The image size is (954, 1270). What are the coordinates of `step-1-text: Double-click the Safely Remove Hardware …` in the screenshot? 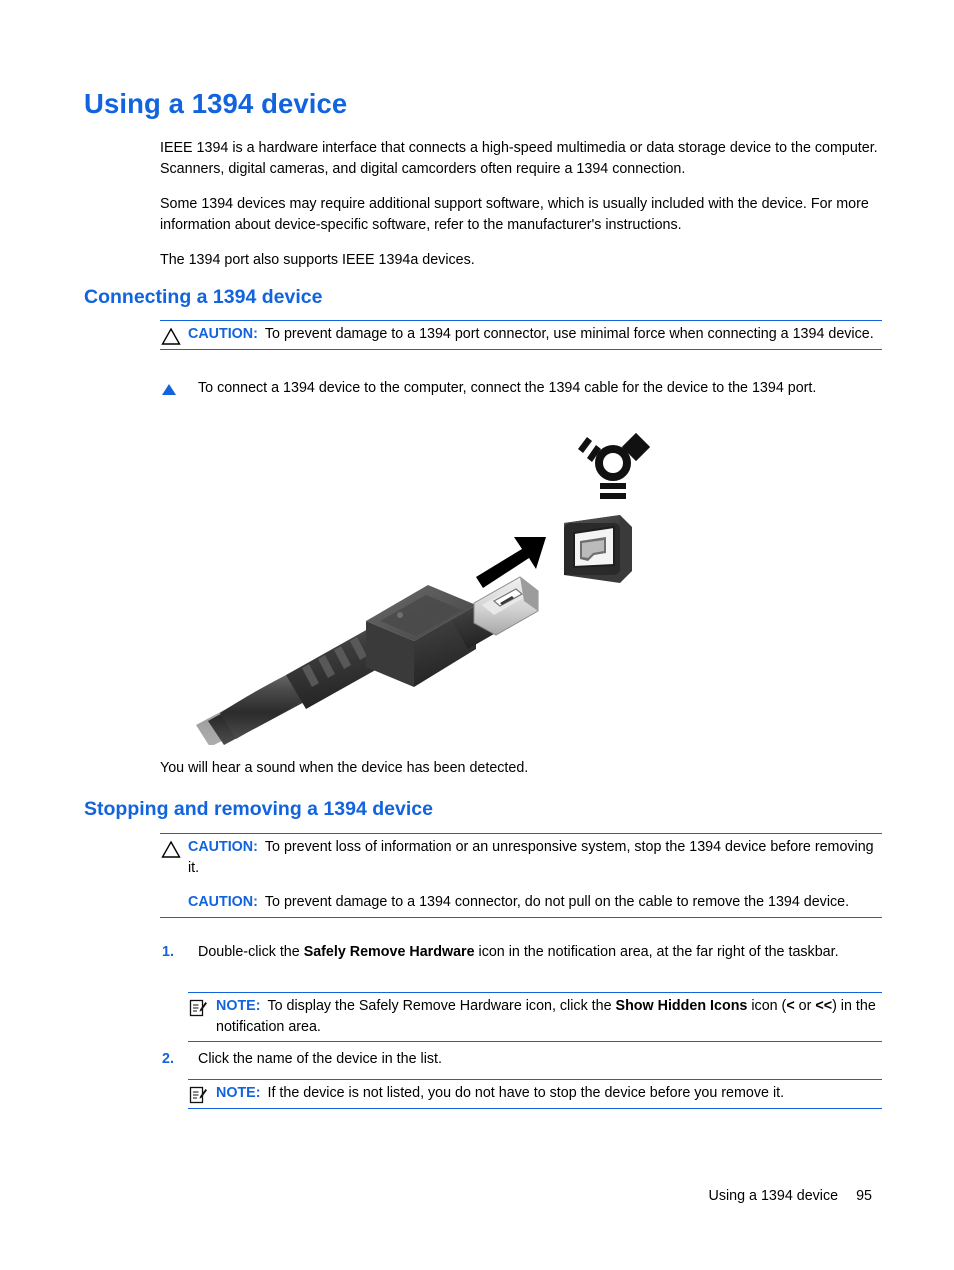 It's located at (518, 952).